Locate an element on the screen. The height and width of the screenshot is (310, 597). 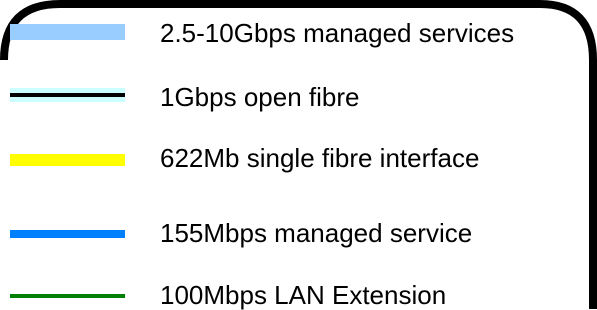
legend-label-1gbps: 1Gbps open fibre is located at coordinates (260, 97).